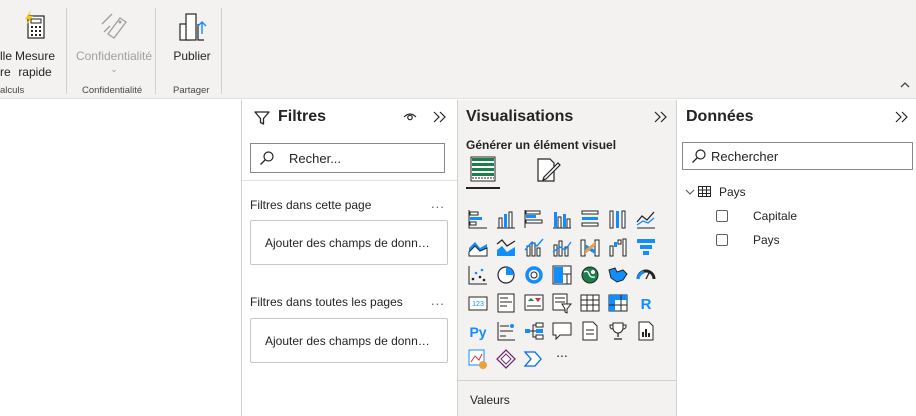 The height and width of the screenshot is (416, 916). What do you see at coordinates (410, 117) in the screenshot?
I see `eye-icon` at bounding box center [410, 117].